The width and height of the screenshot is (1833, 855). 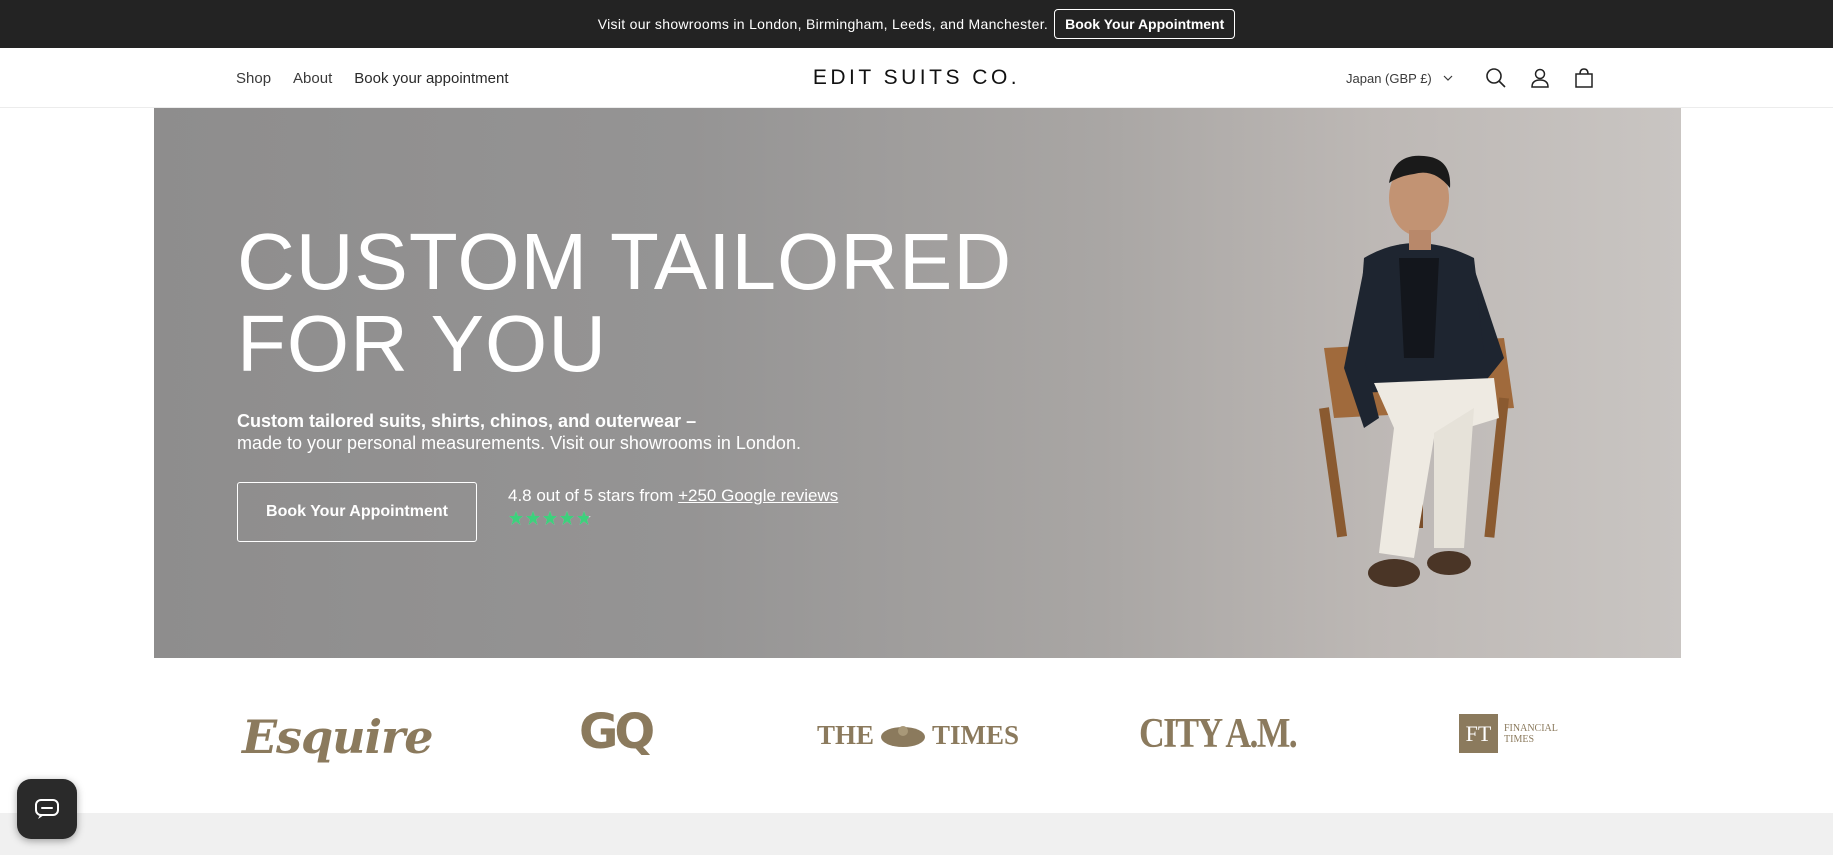 What do you see at coordinates (338, 737) in the screenshot?
I see `press-logo-esquire: Esquire` at bounding box center [338, 737].